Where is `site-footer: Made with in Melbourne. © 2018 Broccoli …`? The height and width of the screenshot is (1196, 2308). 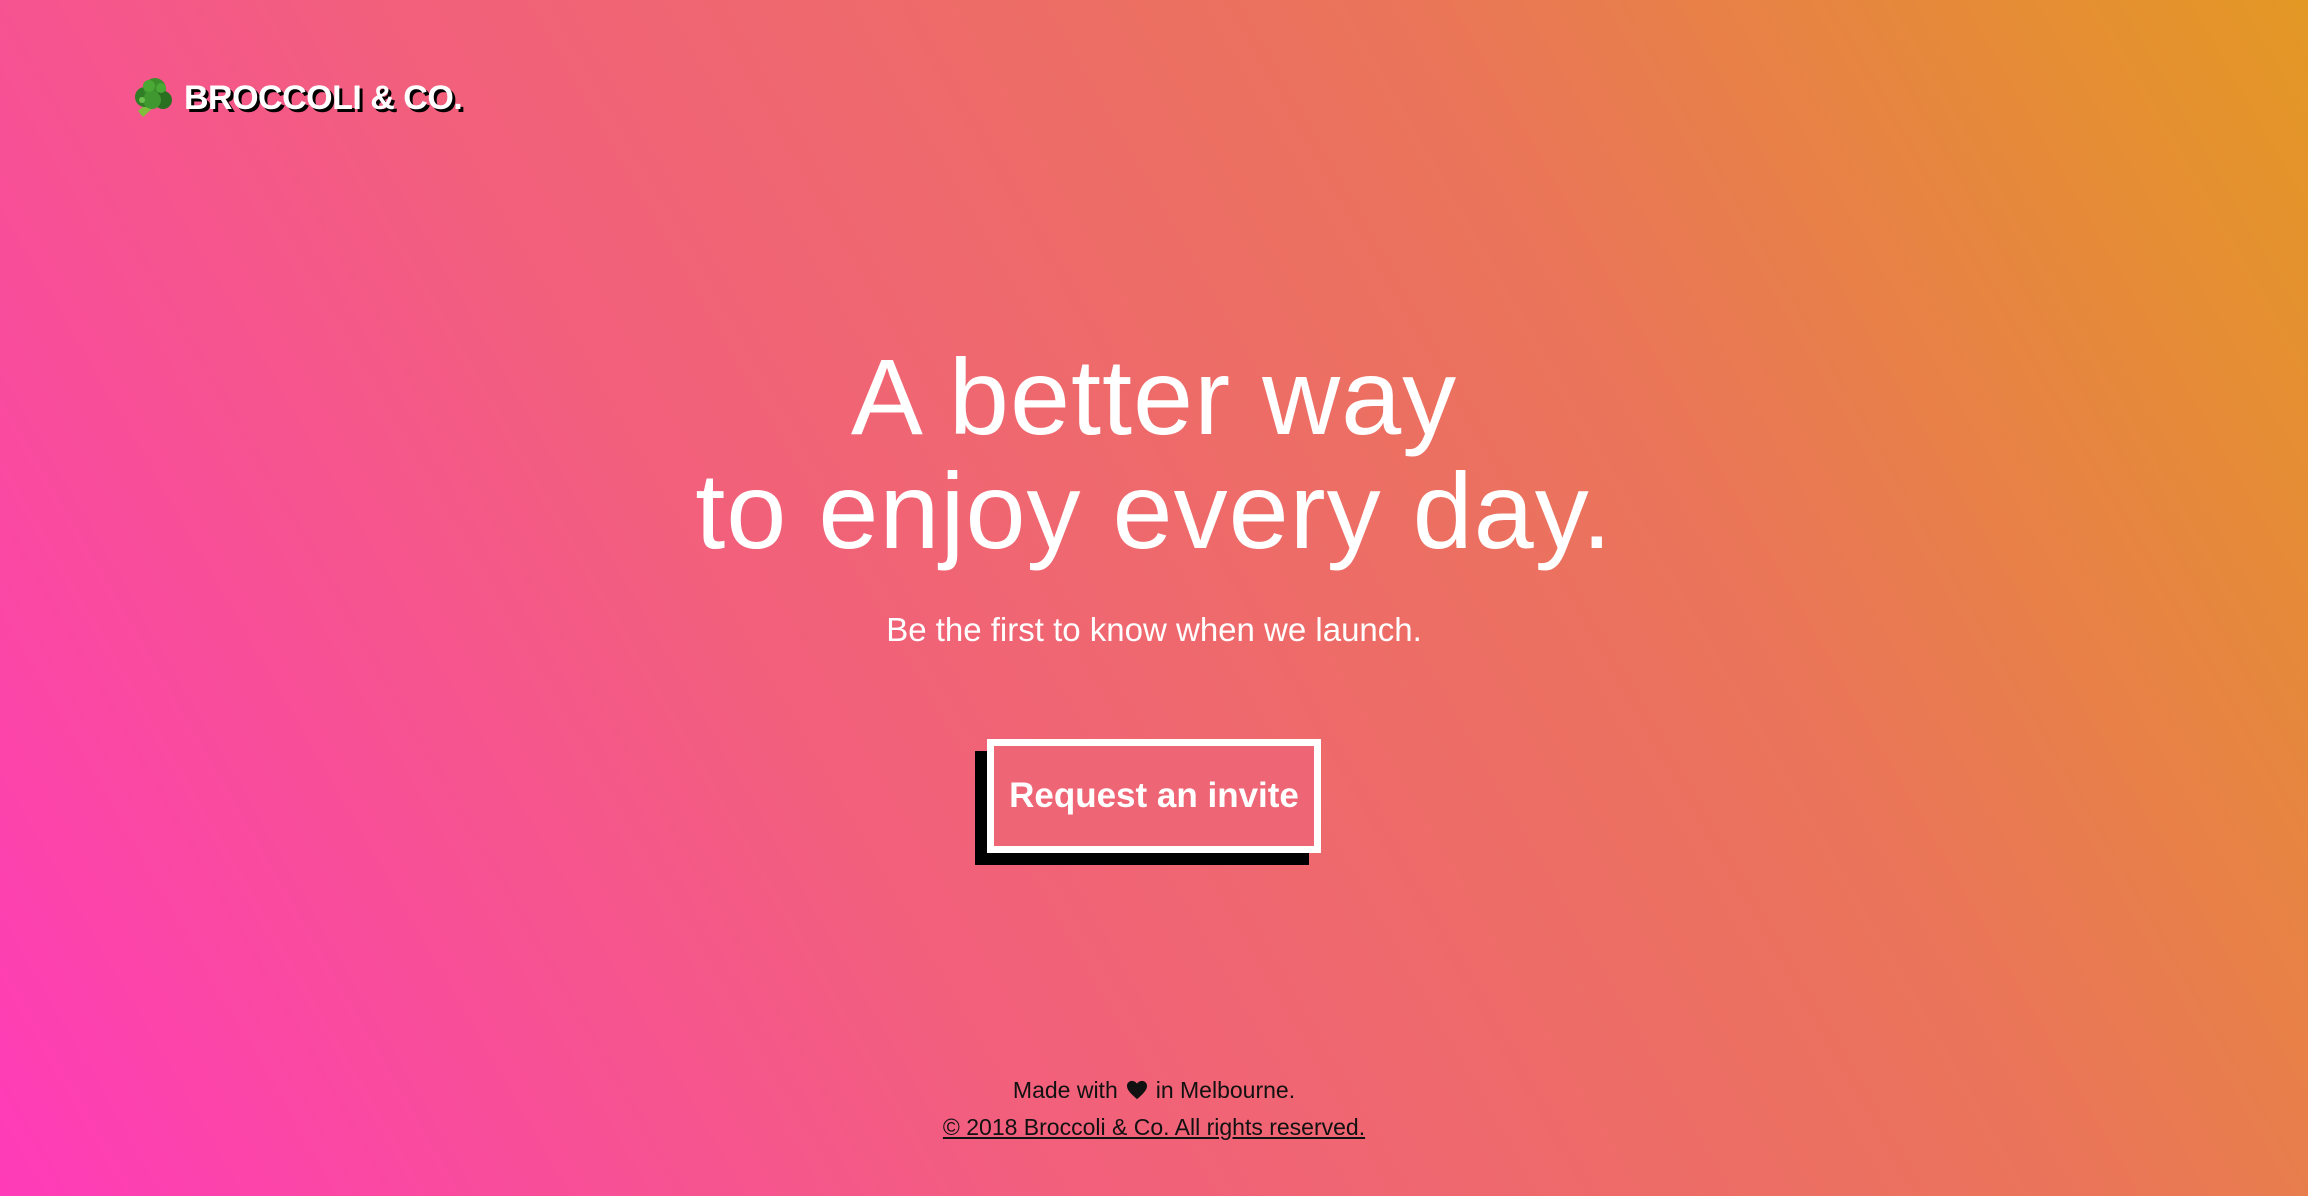
site-footer: Made with in Melbourne. © 2018 Broccoli … is located at coordinates (1154, 1107).